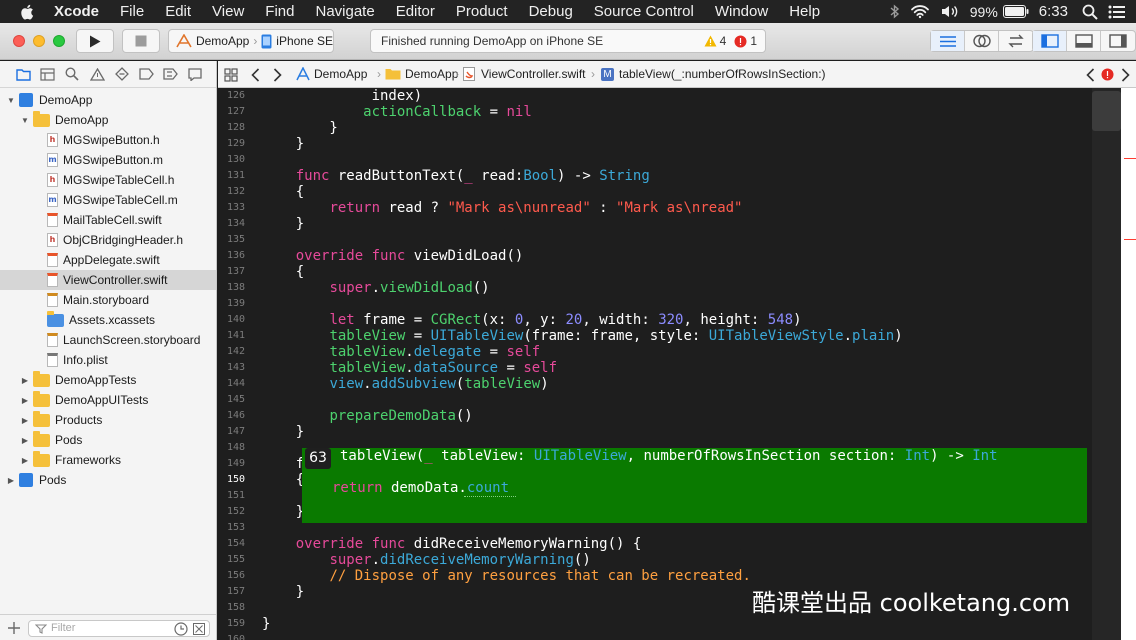  I want to click on code-line: actionCallback = nil, so click(397, 112).